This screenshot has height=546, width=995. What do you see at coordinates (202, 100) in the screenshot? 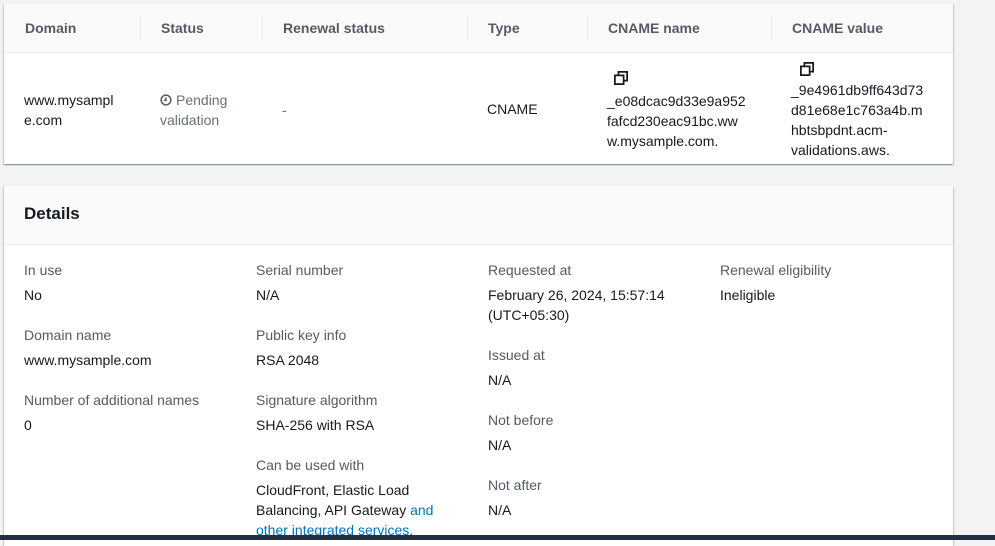
I see `status-text: Pending` at bounding box center [202, 100].